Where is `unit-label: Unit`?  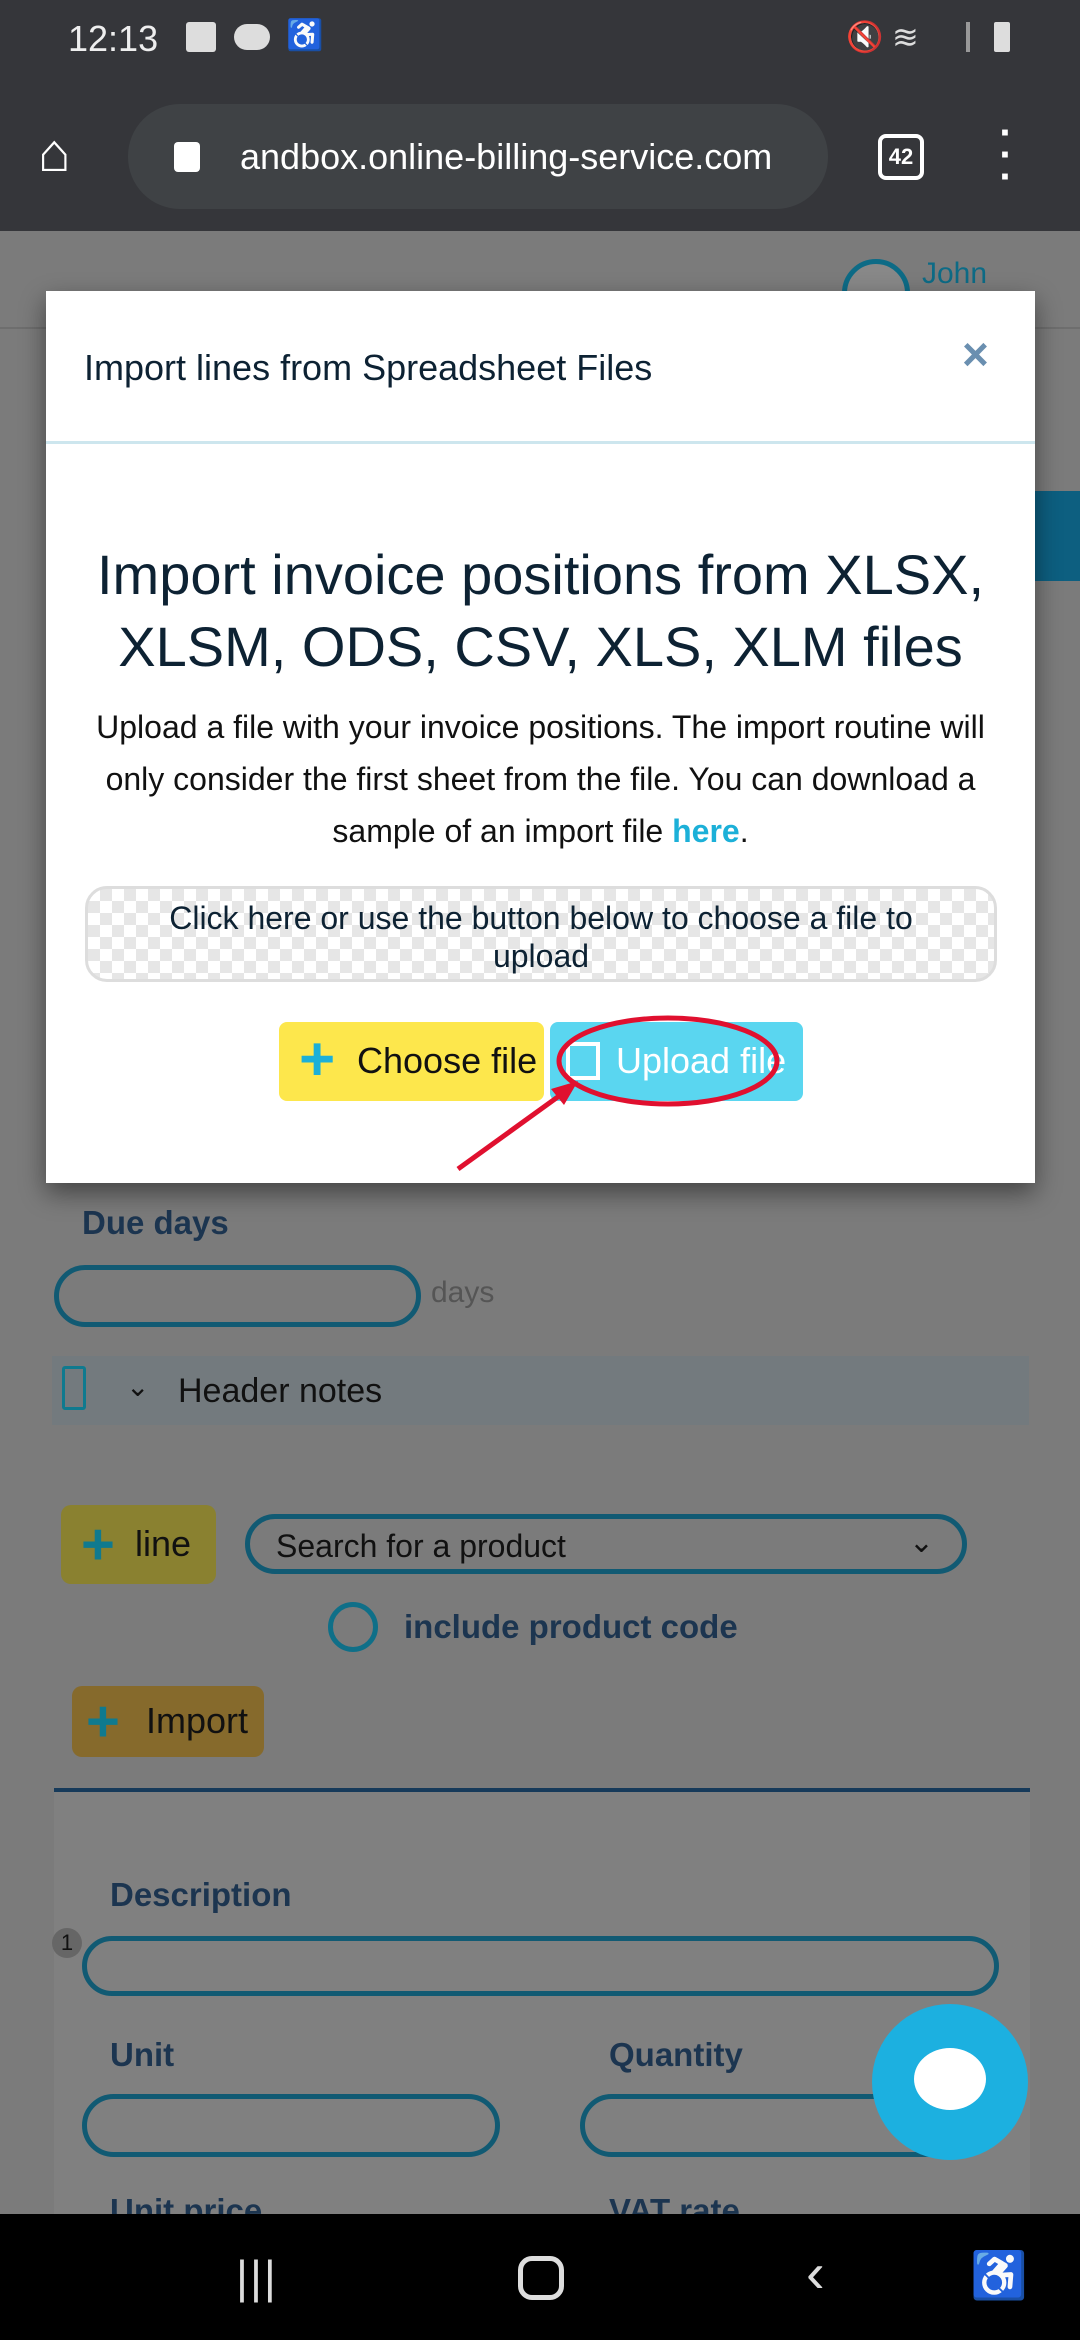
unit-label: Unit is located at coordinates (142, 2054).